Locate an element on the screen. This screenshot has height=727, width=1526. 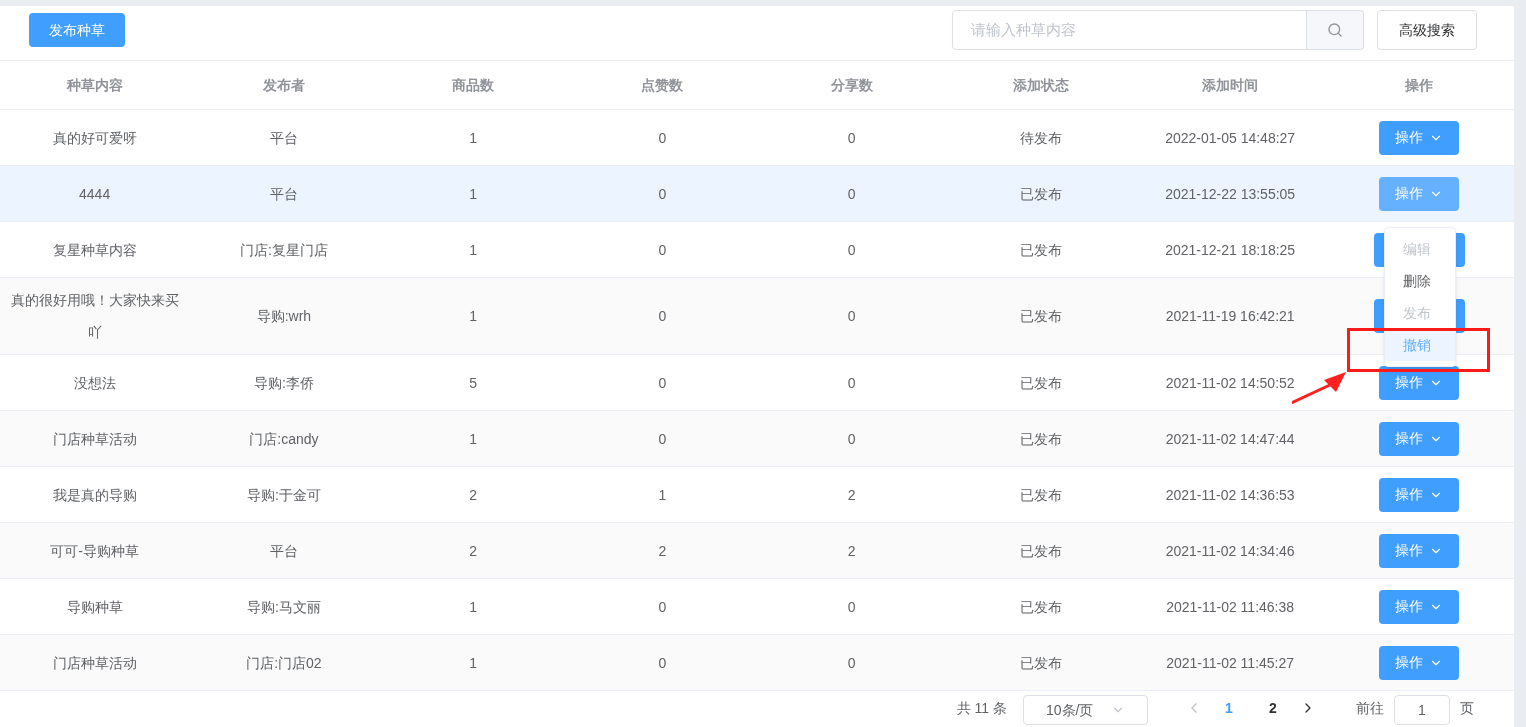
table-cell: 导购种草 is located at coordinates (94, 606).